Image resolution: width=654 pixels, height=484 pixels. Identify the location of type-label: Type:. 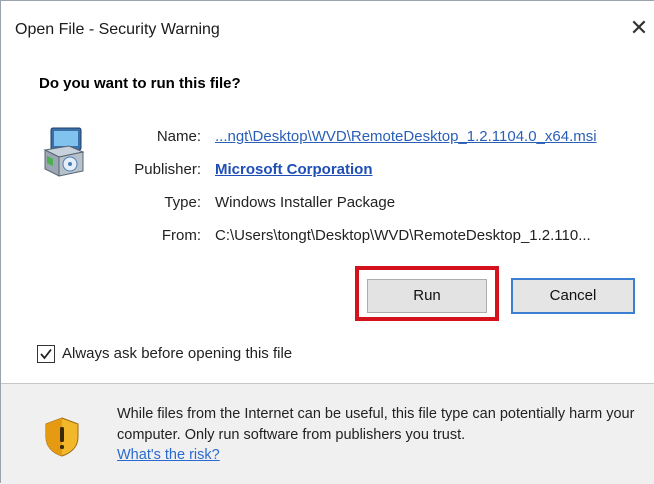
(182, 202).